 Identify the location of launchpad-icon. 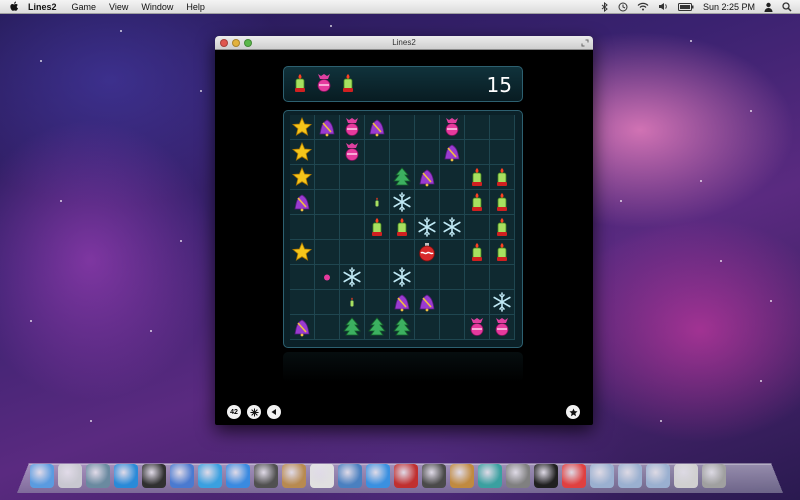
(70, 476).